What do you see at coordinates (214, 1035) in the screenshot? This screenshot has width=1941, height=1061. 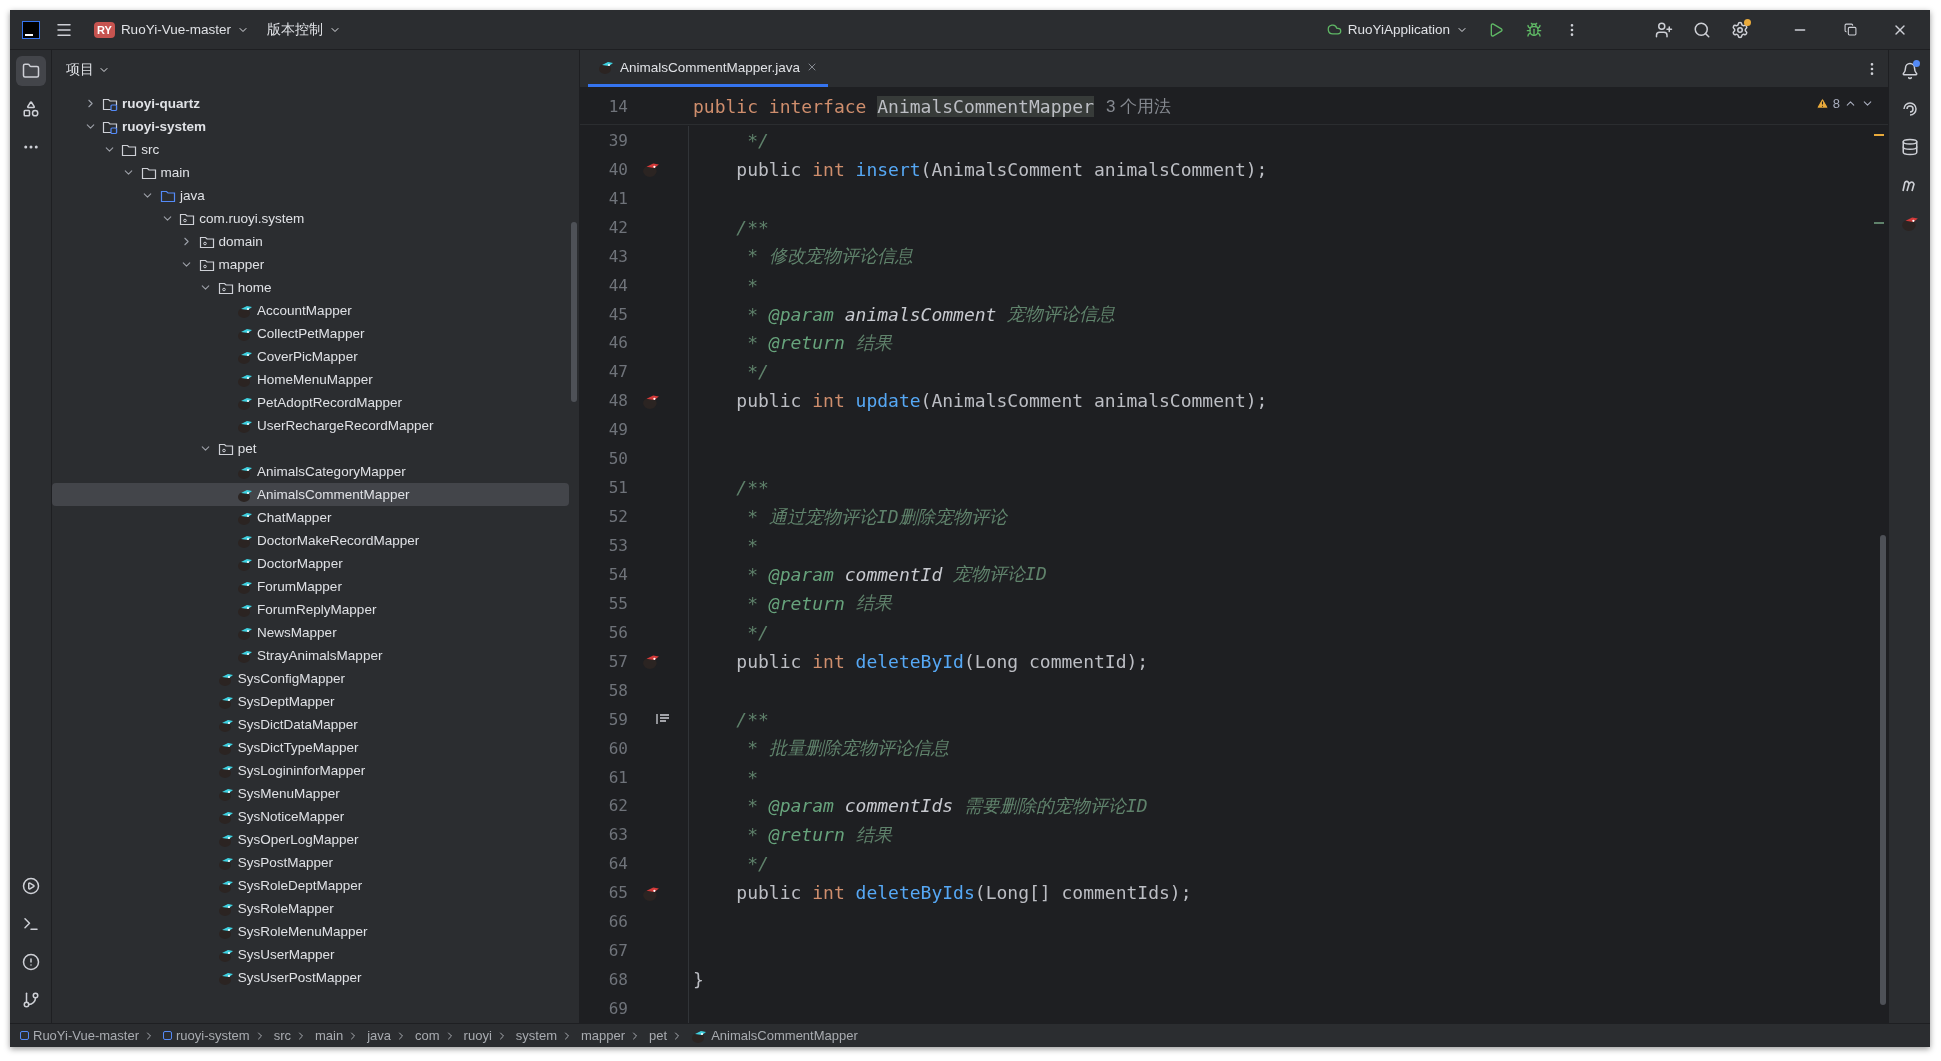 I see `breadcrumb: ruoyi-system` at bounding box center [214, 1035].